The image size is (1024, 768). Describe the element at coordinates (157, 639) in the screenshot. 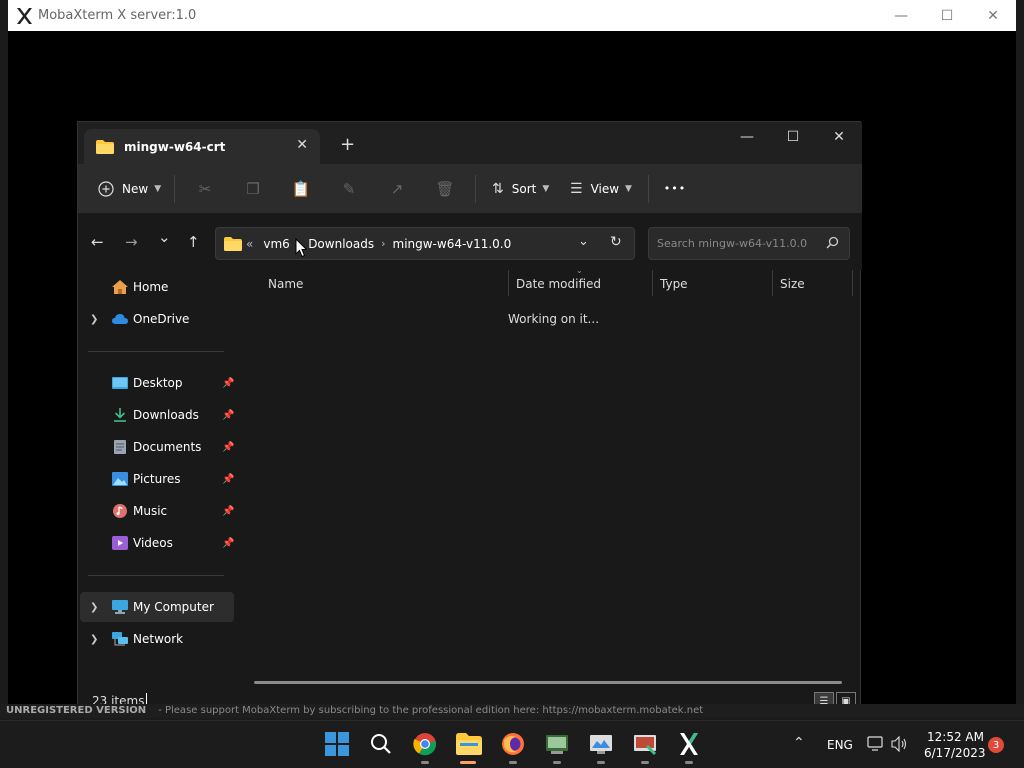

I see `sidebar-item-network: ❯ Network` at that location.